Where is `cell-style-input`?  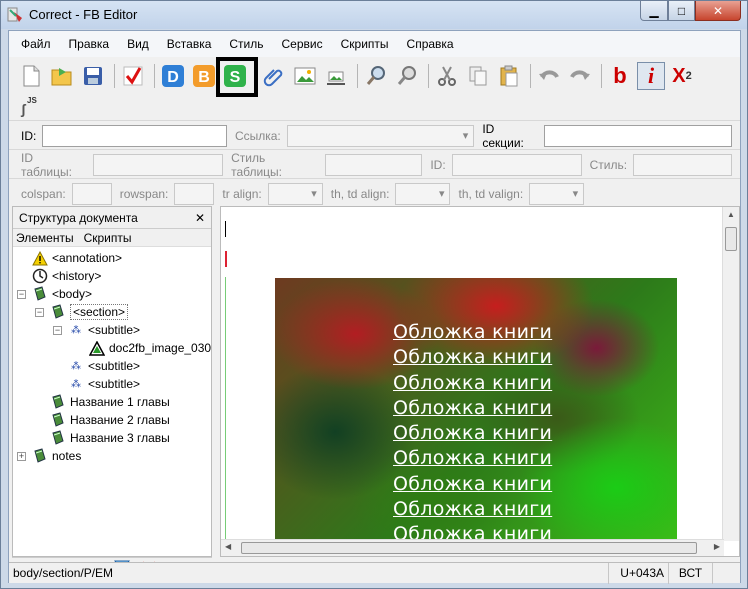
cell-style-input is located at coordinates (682, 164).